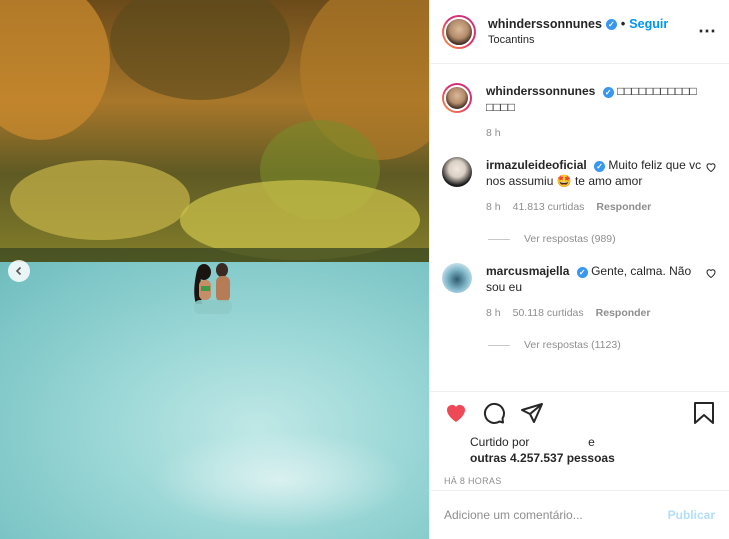 The image size is (729, 539). What do you see at coordinates (691, 515) in the screenshot?
I see `publish-button: Publicar` at bounding box center [691, 515].